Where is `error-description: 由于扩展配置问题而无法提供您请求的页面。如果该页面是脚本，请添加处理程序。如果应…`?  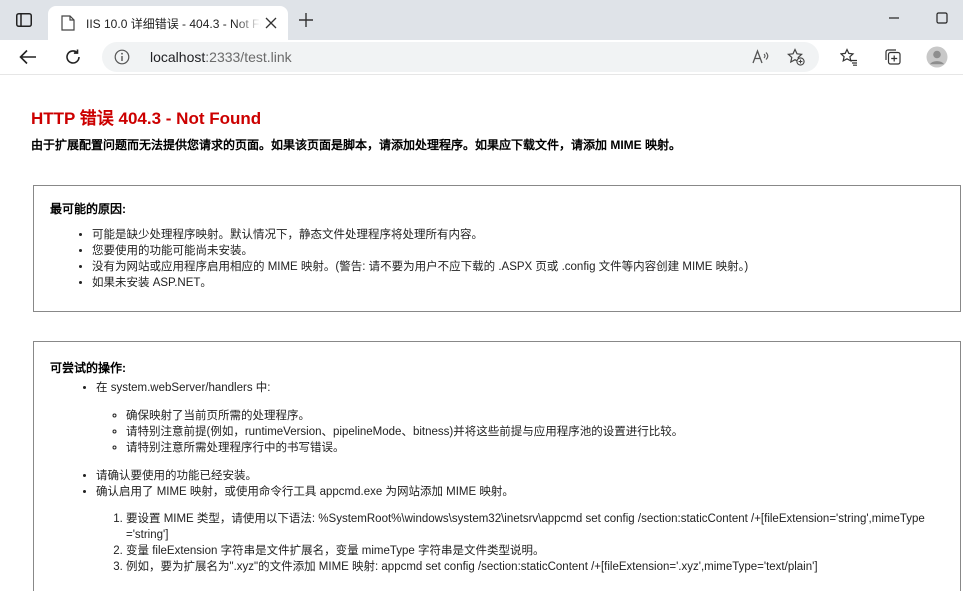 error-description: 由于扩展配置问题而无法提供您请求的页面。如果该页面是脚本，请添加处理程序。如果应… is located at coordinates (356, 145).